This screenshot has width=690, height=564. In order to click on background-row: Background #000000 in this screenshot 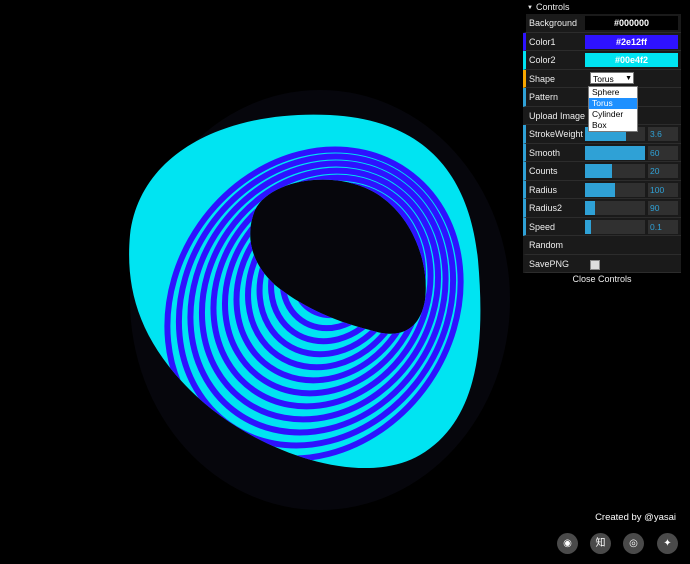, I will do `click(602, 23)`.